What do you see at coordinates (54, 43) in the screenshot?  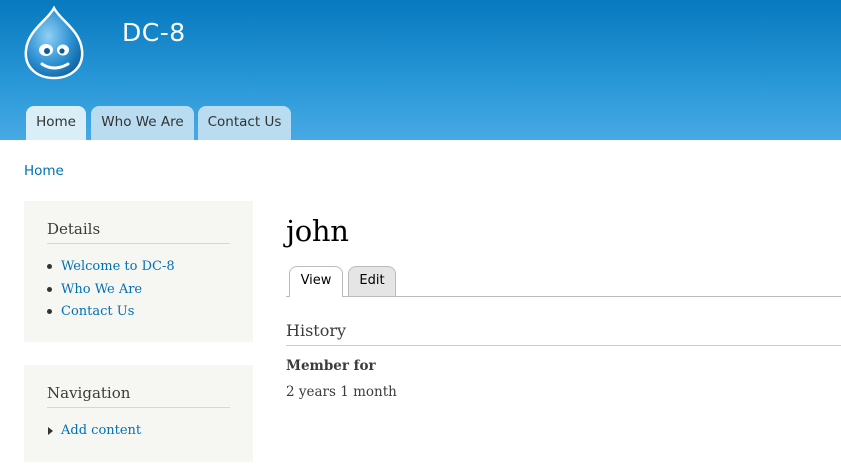 I see `drupal-drop-icon` at bounding box center [54, 43].